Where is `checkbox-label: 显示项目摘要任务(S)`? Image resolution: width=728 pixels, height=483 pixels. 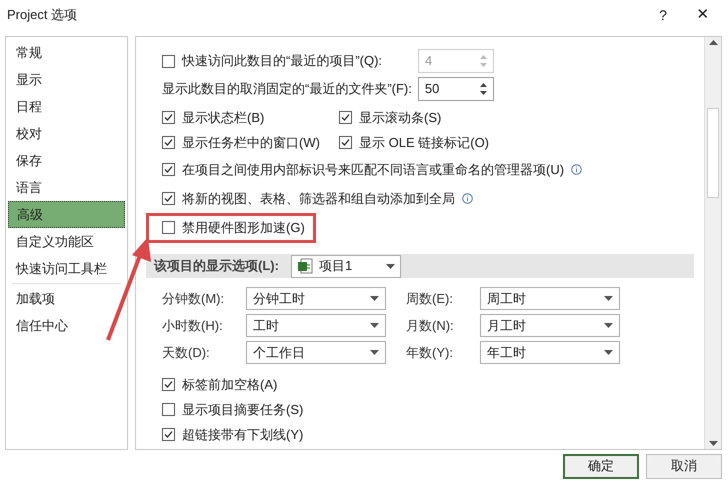
checkbox-label: 显示项目摘要任务(S) is located at coordinates (243, 409).